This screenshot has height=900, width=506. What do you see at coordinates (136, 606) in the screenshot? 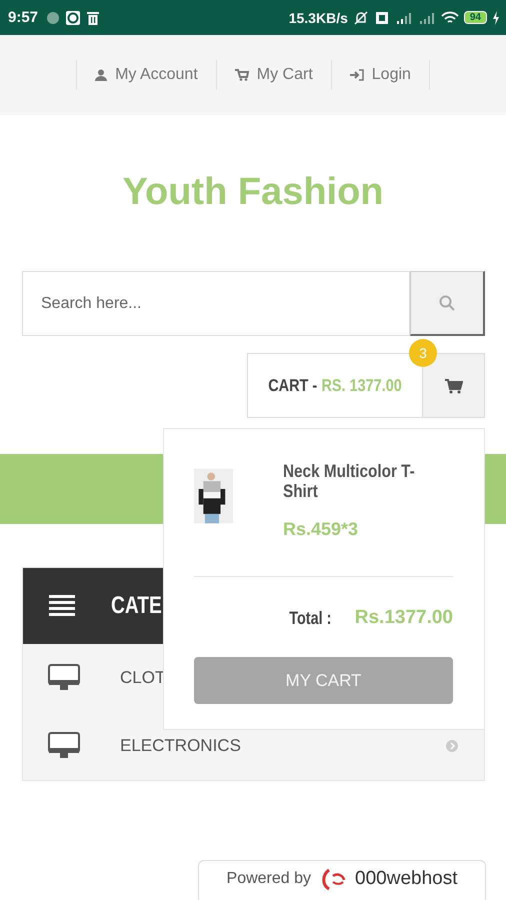
I see `categories-title: CATE` at bounding box center [136, 606].